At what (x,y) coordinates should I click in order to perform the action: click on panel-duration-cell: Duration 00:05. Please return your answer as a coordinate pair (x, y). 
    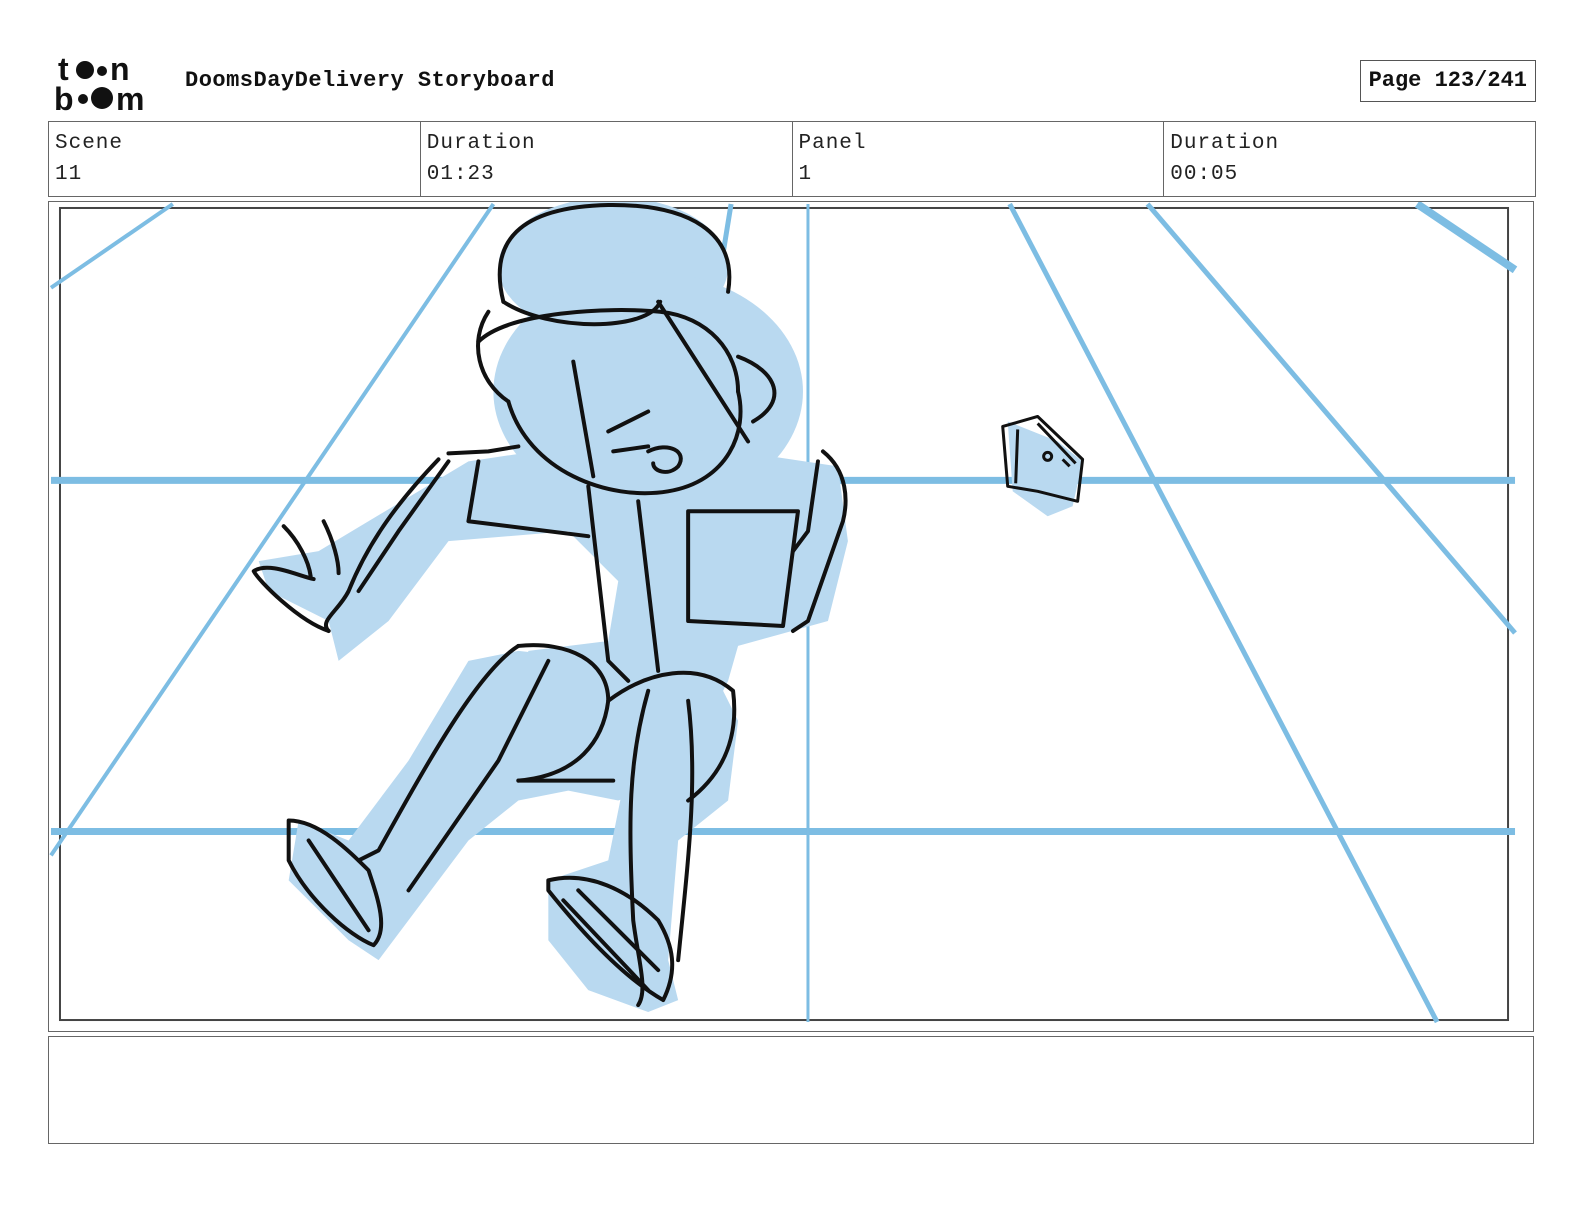
    Looking at the image, I should click on (1349, 159).